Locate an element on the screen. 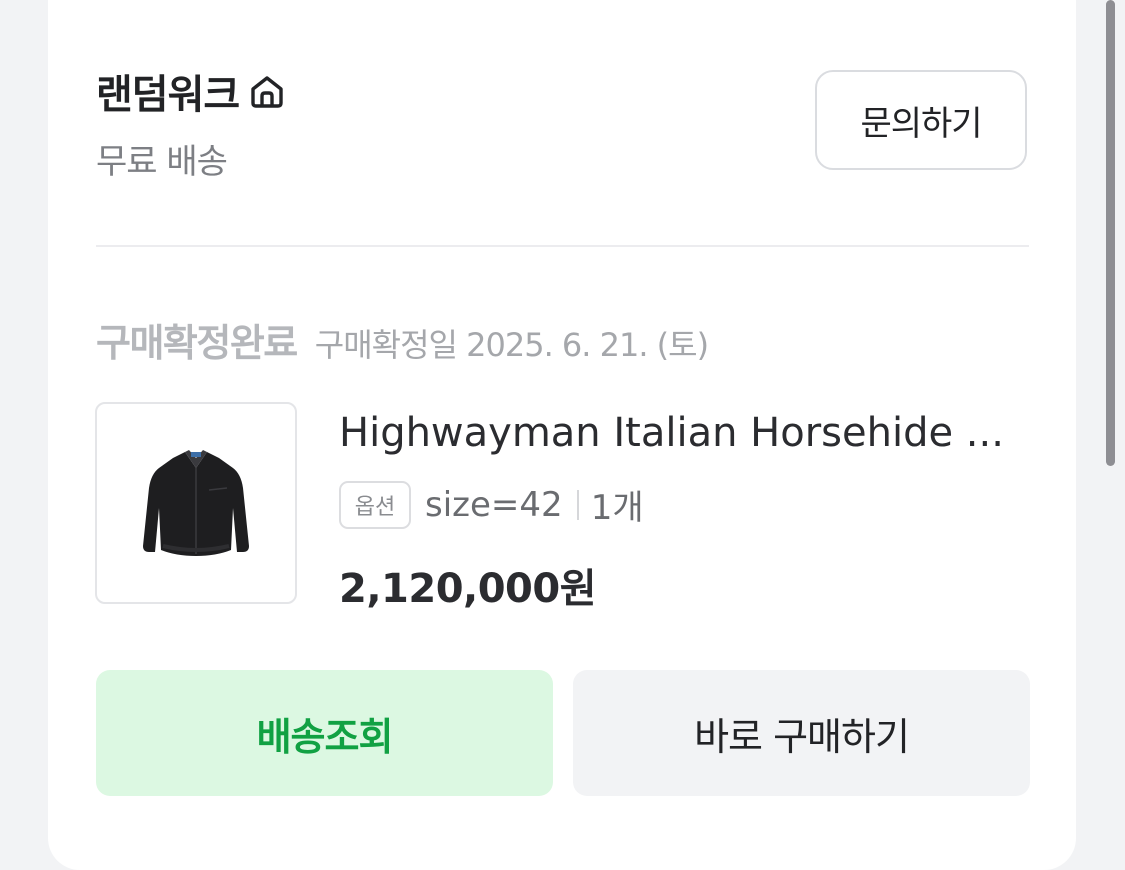  store-name: 랜덤워크 is located at coordinates (168, 91).